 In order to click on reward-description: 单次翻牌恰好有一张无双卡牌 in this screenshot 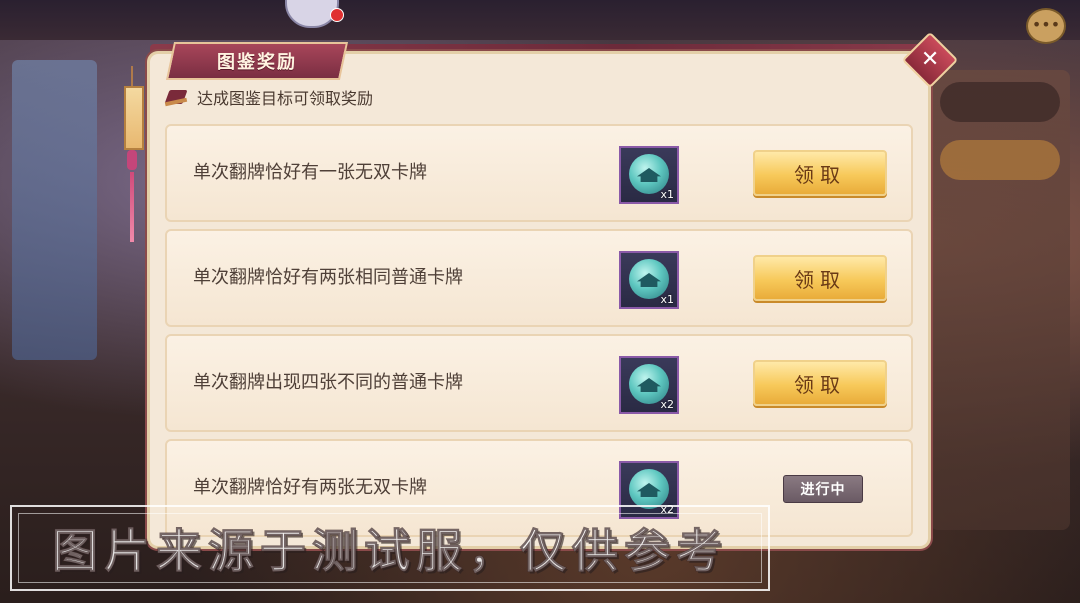, I will do `click(310, 172)`.